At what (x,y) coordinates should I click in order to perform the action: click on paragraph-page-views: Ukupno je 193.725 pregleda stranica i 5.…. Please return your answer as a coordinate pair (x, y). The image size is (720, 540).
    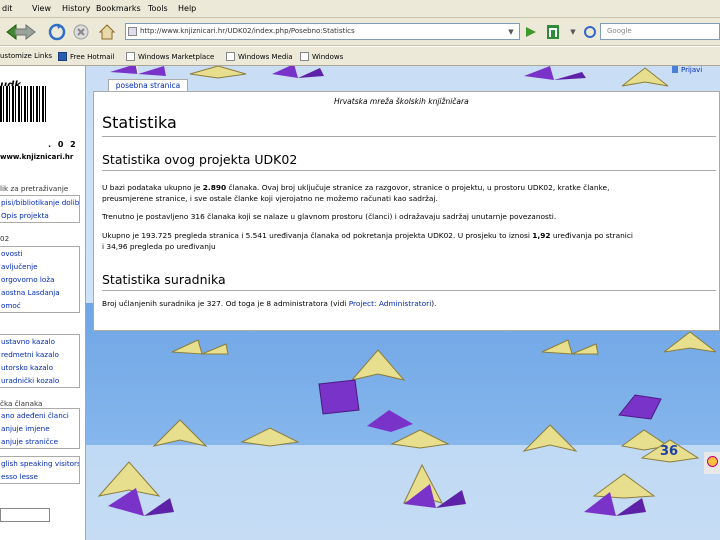
    Looking at the image, I should click on (367, 235).